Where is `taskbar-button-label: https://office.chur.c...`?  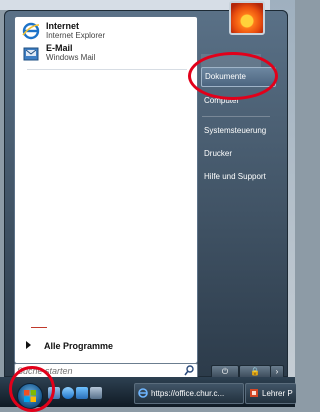 taskbar-button-label: https://office.chur.c... is located at coordinates (188, 393).